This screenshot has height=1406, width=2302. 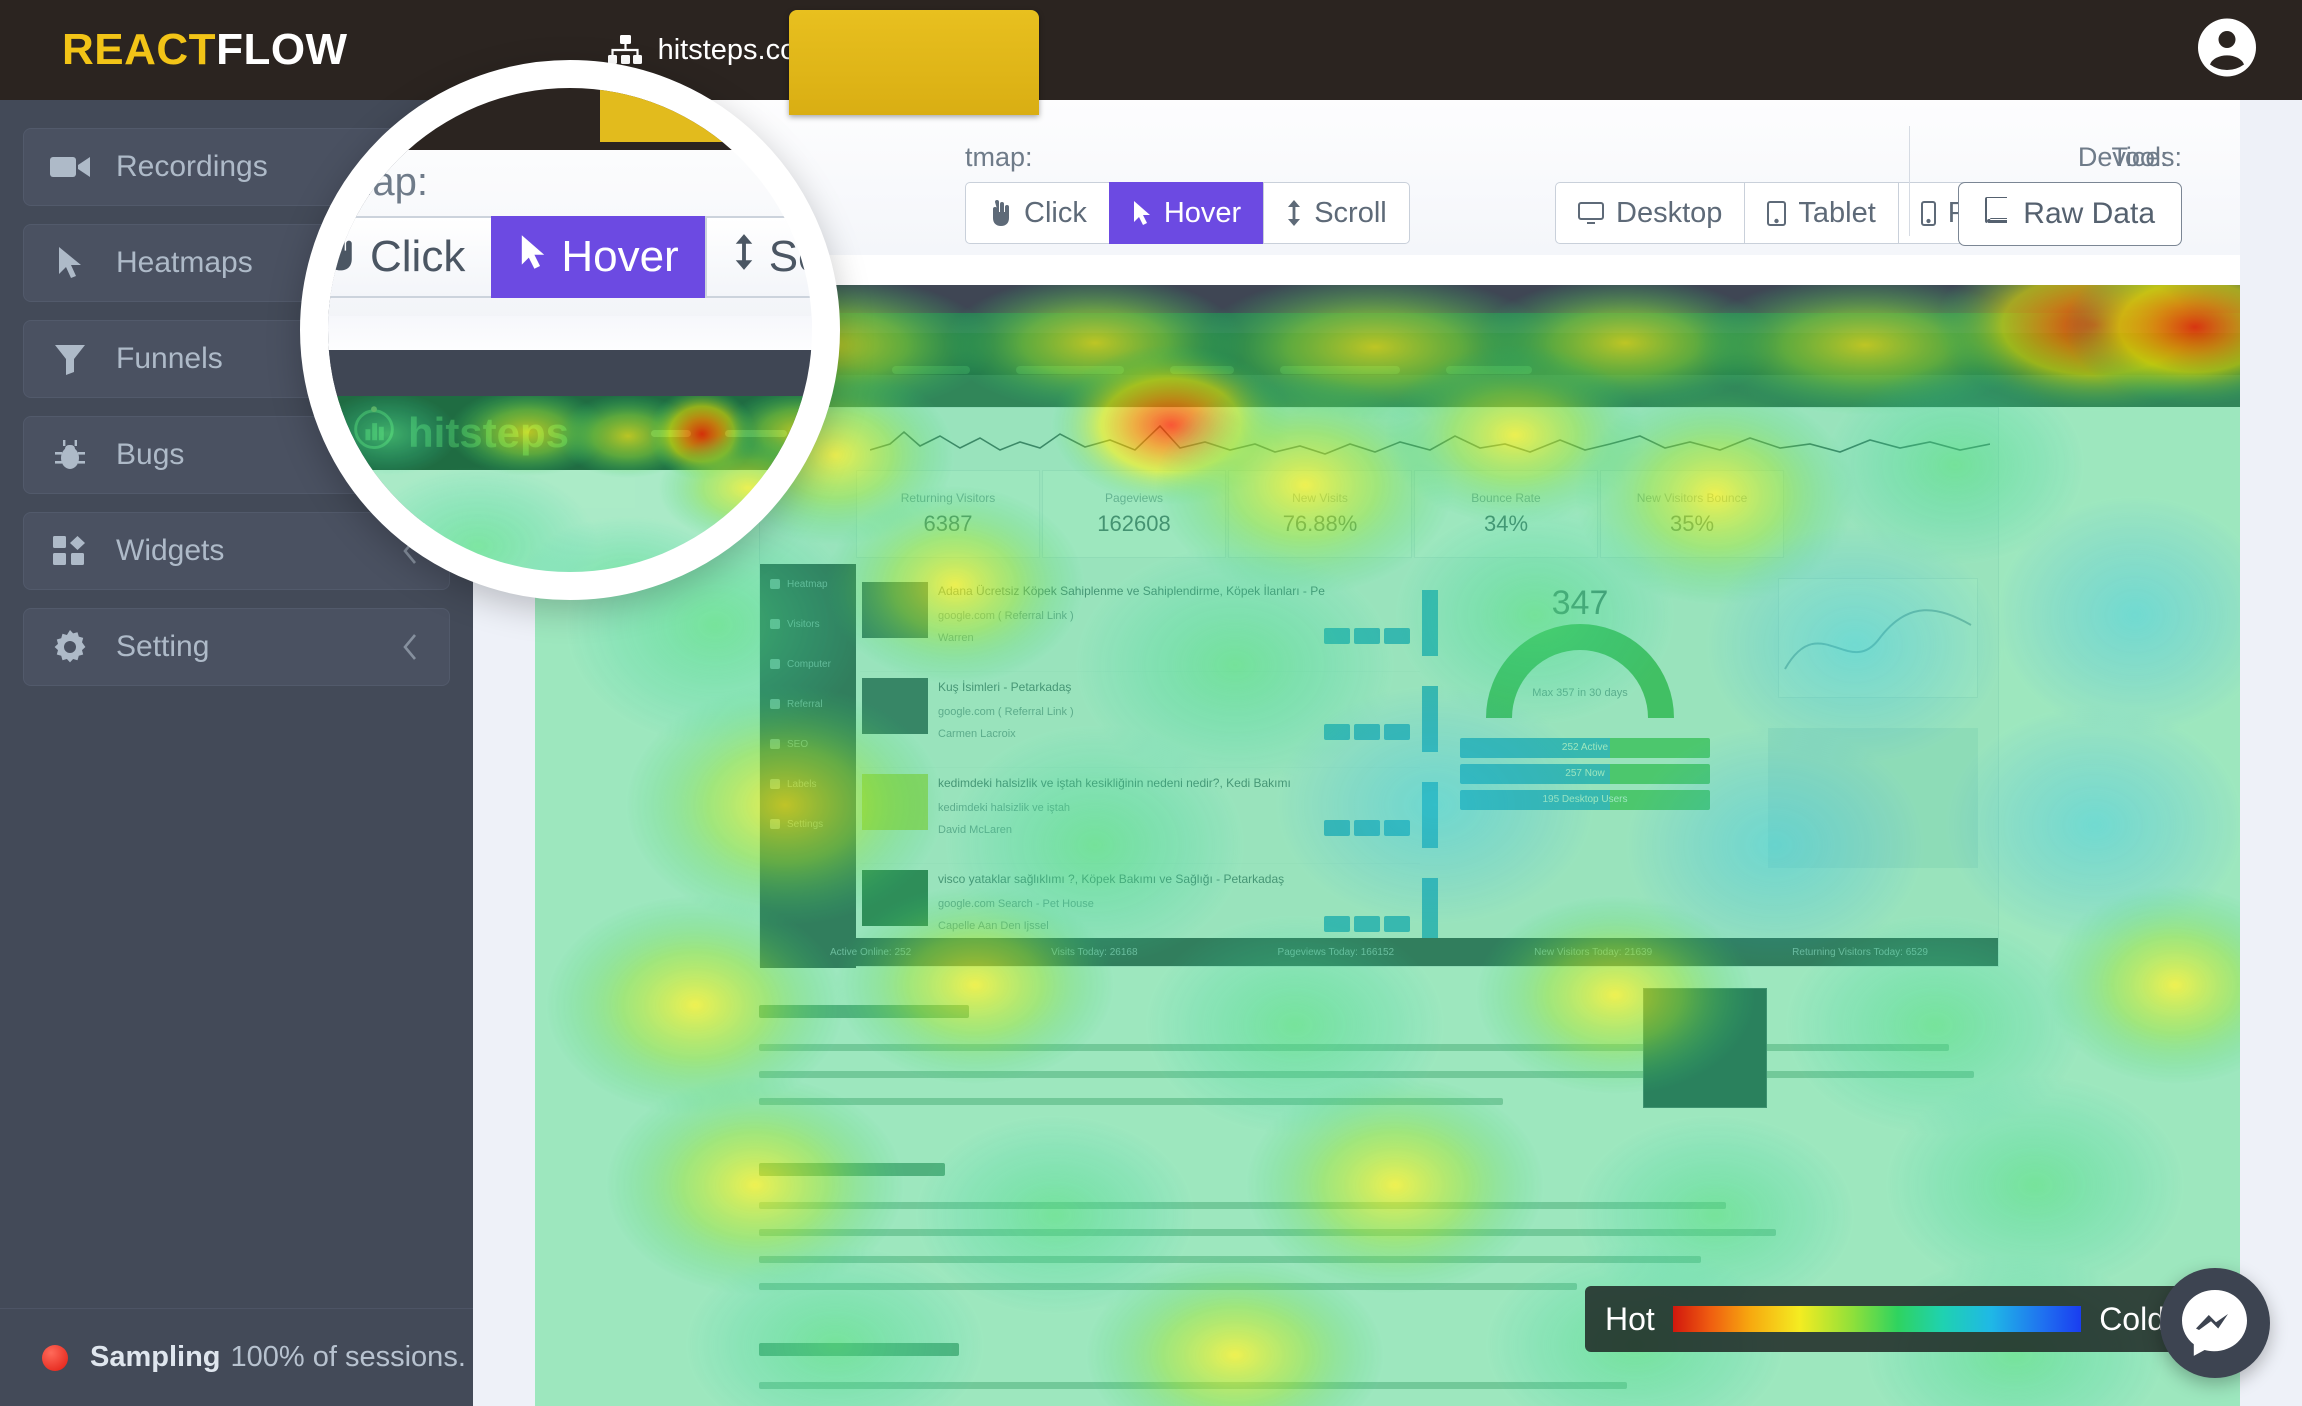 What do you see at coordinates (758, 257) in the screenshot?
I see `magnified-tab-scroll: Scroll` at bounding box center [758, 257].